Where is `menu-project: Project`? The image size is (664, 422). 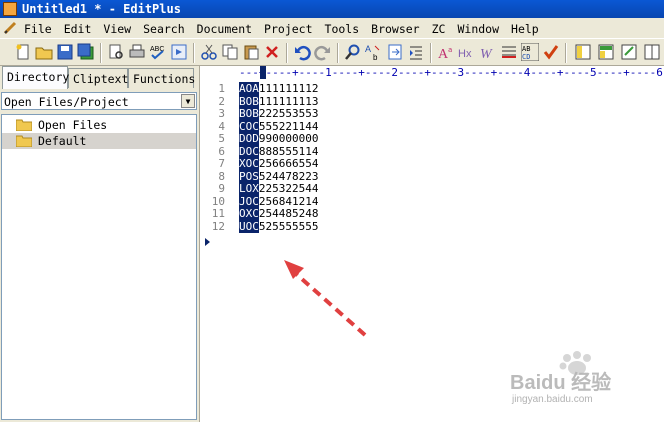
menu-project: Project is located at coordinates (288, 29).